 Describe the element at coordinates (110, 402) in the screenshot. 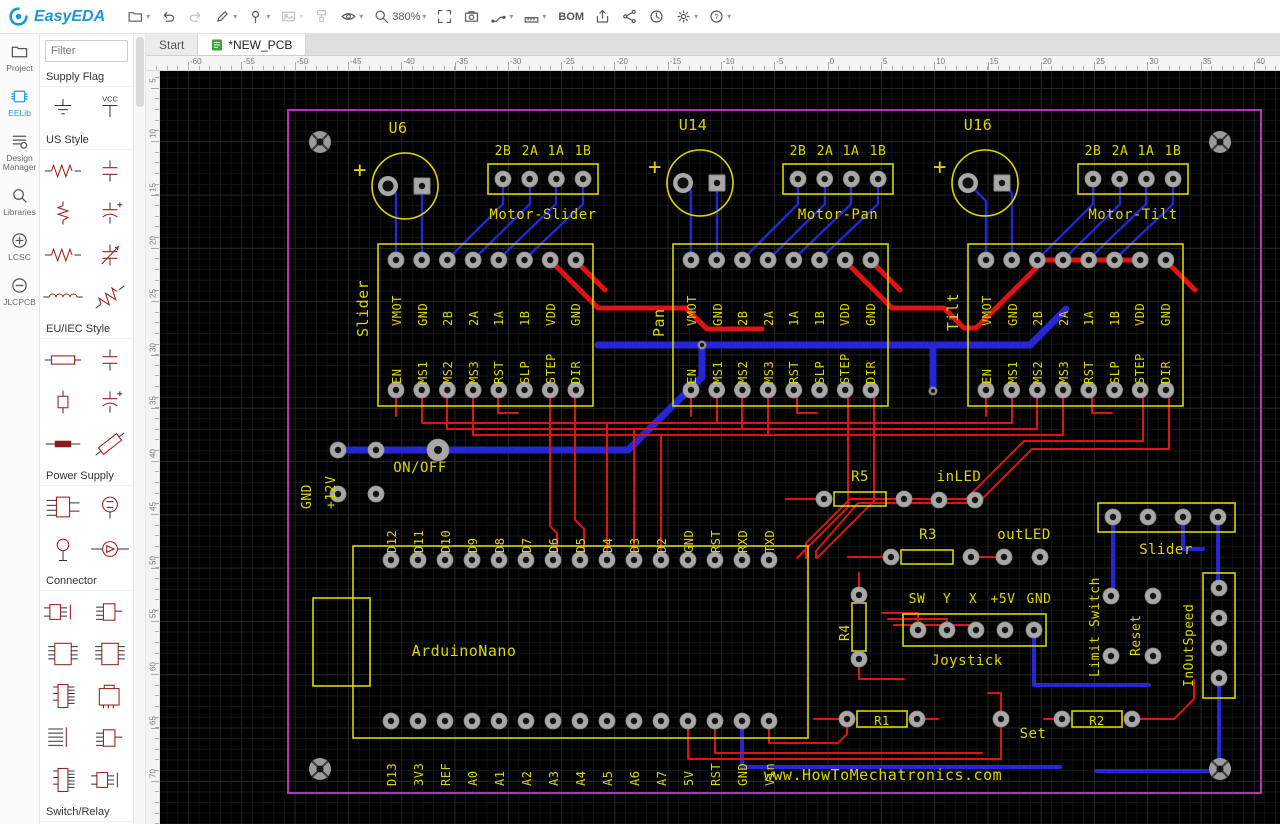

I see `palette-item-cap-pol` at that location.